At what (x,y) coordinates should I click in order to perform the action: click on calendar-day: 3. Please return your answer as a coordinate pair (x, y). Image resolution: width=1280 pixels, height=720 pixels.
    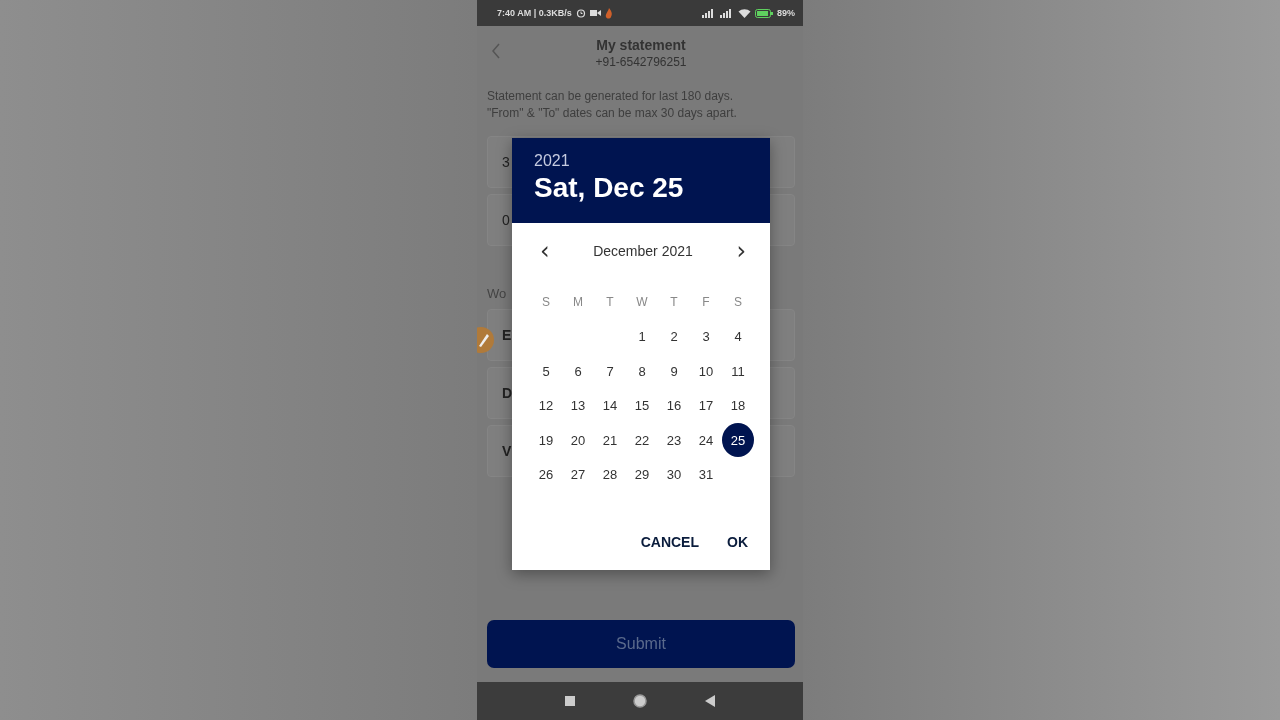
    Looking at the image, I should click on (706, 336).